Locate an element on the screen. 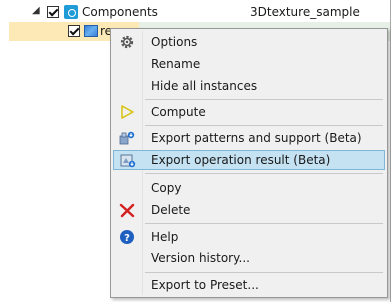  menu-item-rename: Rename is located at coordinates (249, 64).